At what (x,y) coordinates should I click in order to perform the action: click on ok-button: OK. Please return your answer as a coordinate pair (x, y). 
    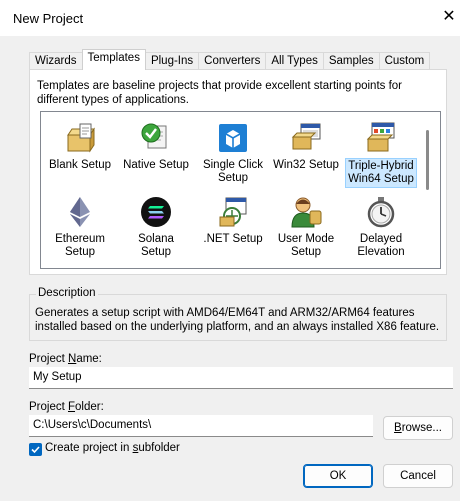
    Looking at the image, I should click on (338, 476).